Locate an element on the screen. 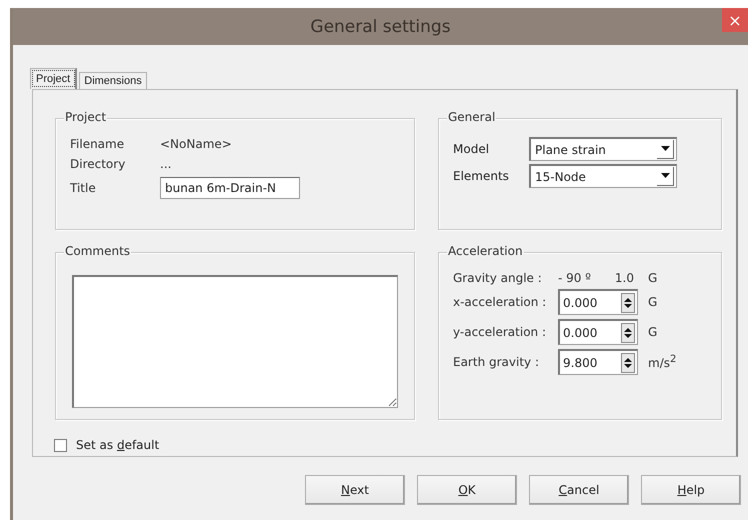 This screenshot has width=748, height=520. tab: Dimensions is located at coordinates (113, 80).